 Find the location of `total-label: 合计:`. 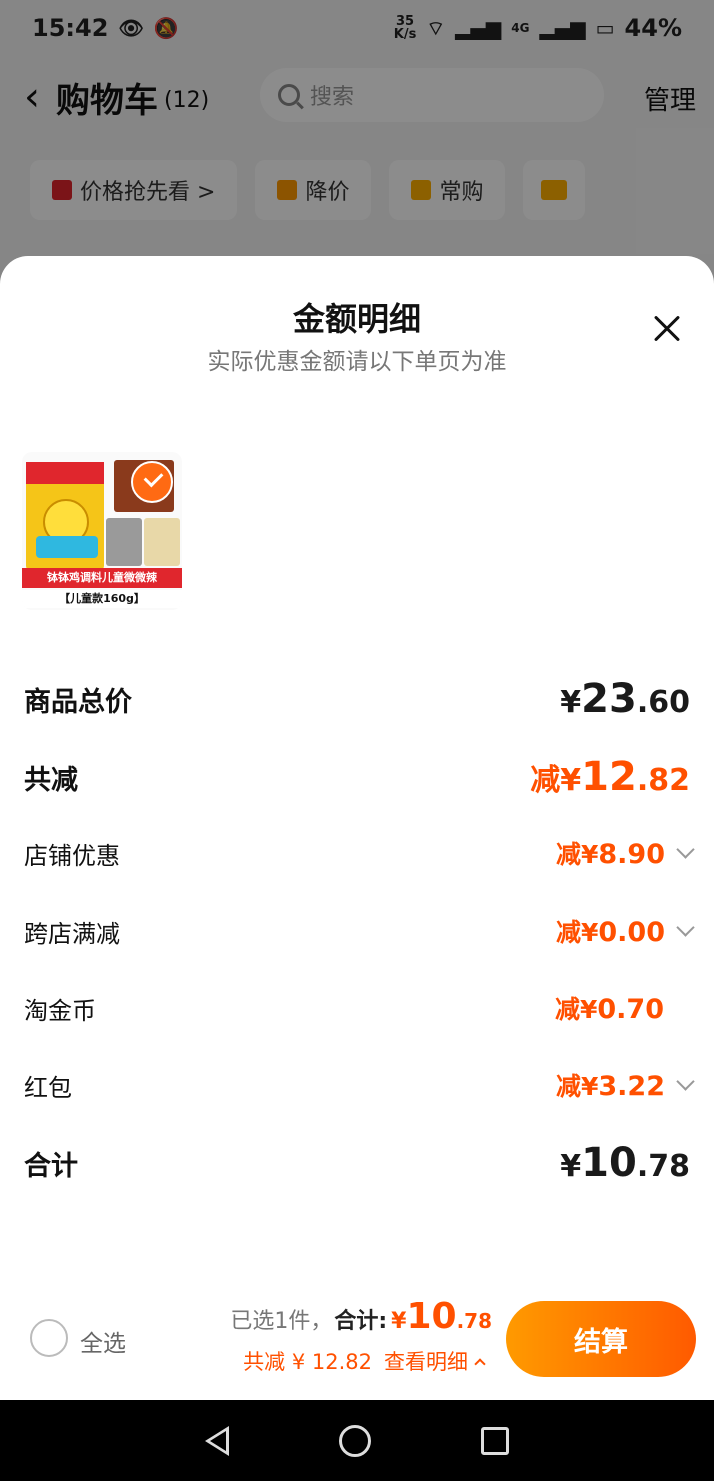

total-label: 合计: is located at coordinates (361, 1321).